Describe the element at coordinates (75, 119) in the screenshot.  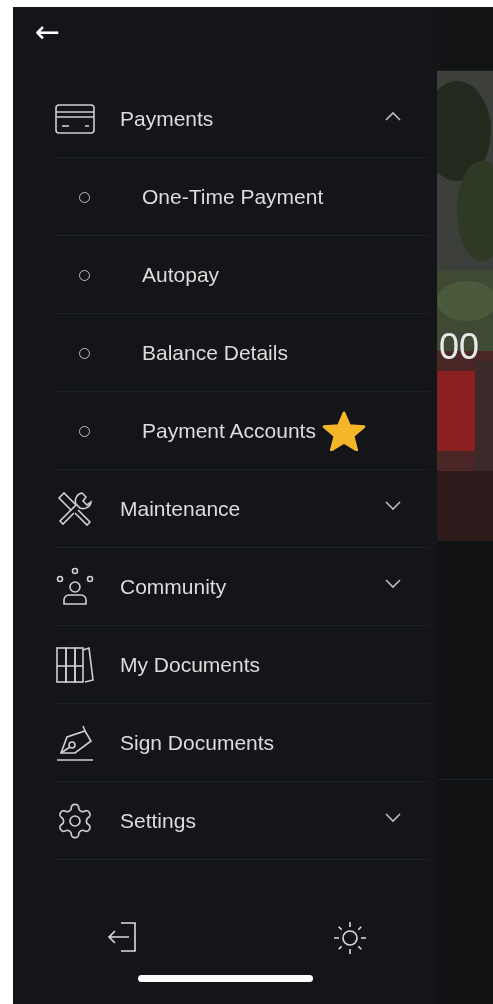
I see `credit-card-icon` at that location.